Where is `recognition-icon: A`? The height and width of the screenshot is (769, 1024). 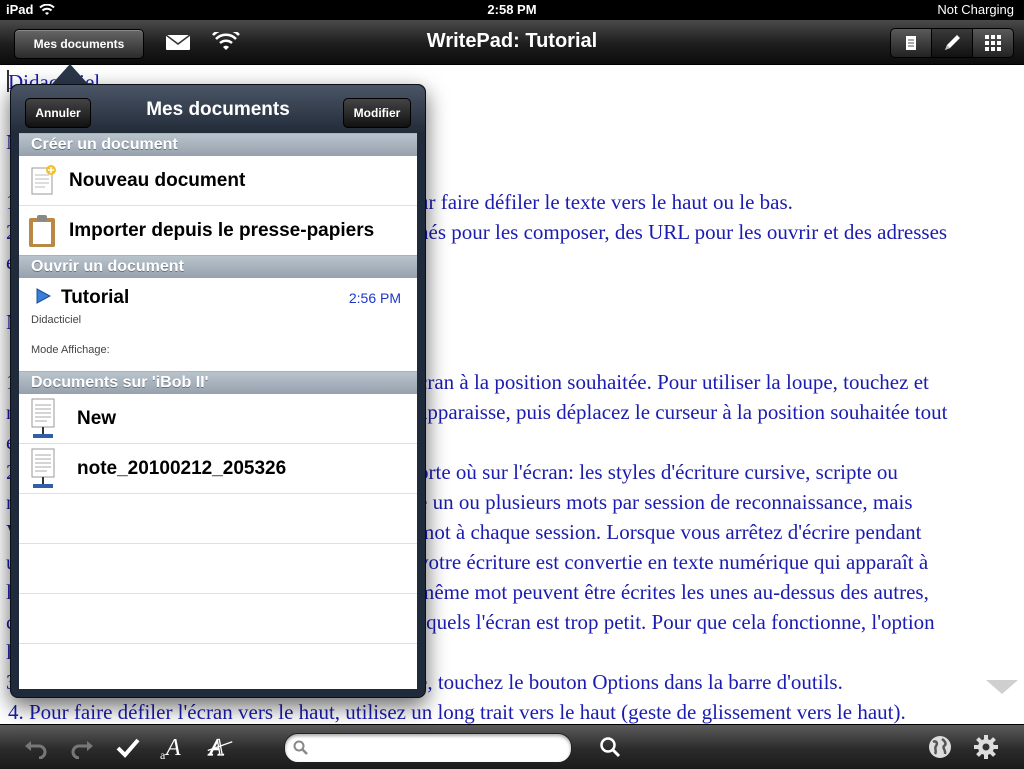 recognition-icon: A is located at coordinates (220, 747).